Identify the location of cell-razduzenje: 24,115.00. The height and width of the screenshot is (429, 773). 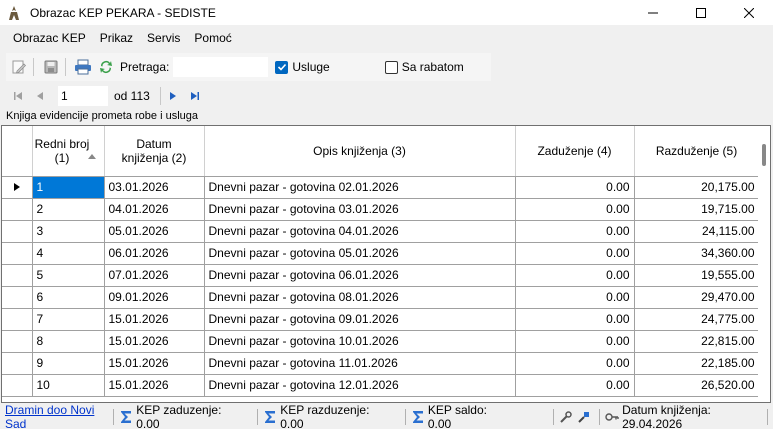
(697, 231).